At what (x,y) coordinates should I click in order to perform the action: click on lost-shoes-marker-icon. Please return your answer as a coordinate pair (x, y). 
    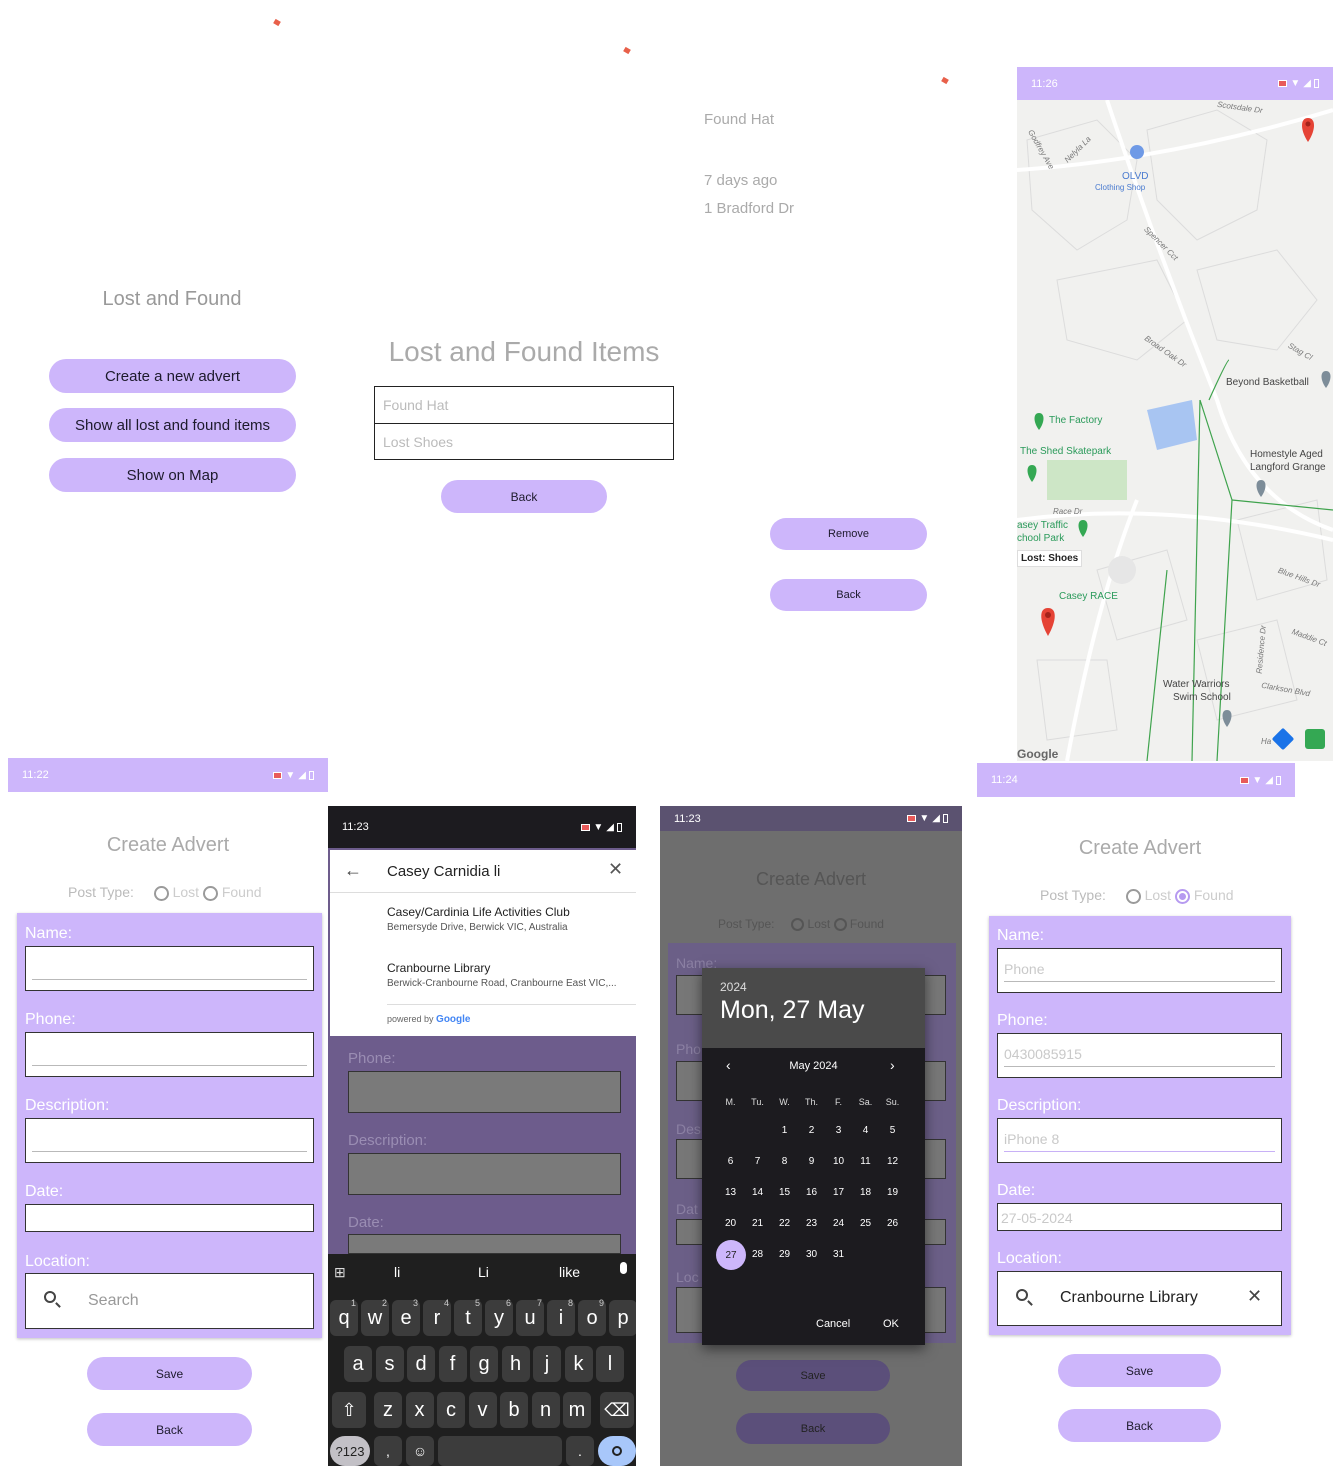
    Looking at the image, I should click on (1048, 590).